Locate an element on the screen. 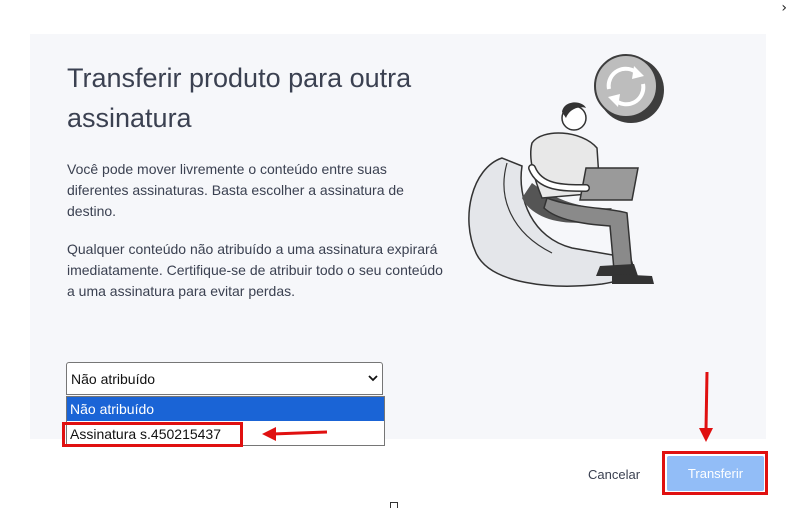  focus-marker is located at coordinates (394, 505).